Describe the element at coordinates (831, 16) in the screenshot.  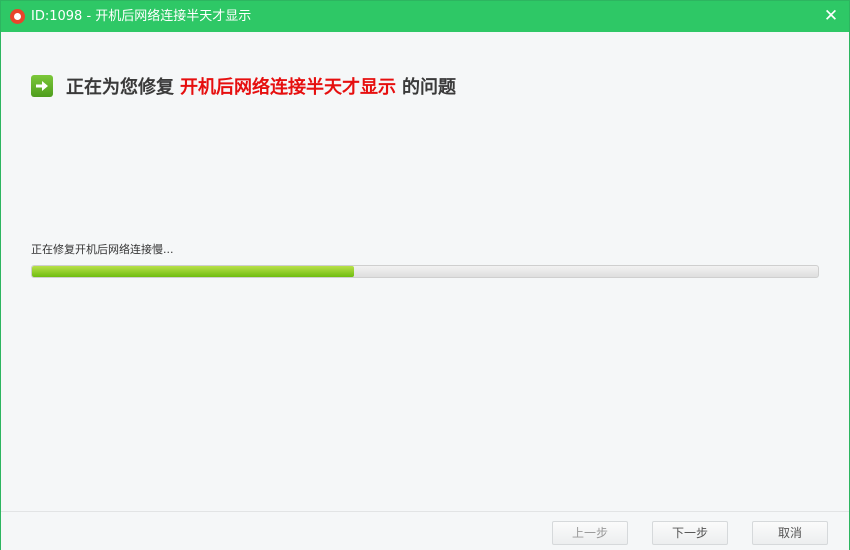
I see `close-icon: ✕` at that location.